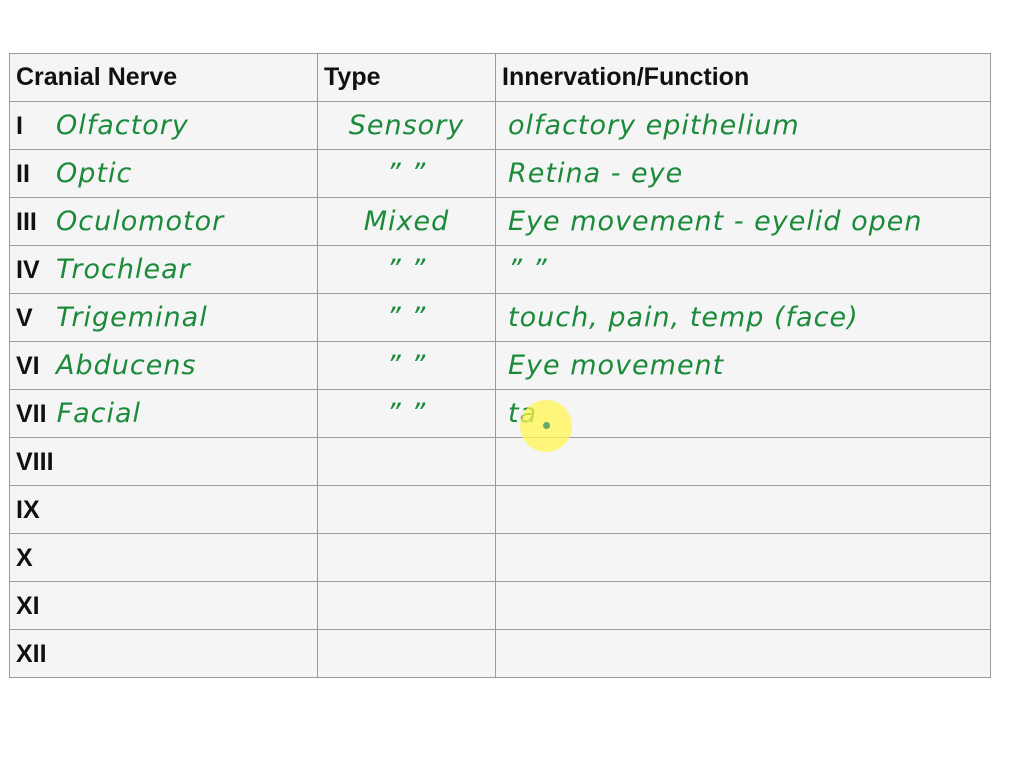  Describe the element at coordinates (163, 509) in the screenshot. I see `nerve-cell: IX` at that location.